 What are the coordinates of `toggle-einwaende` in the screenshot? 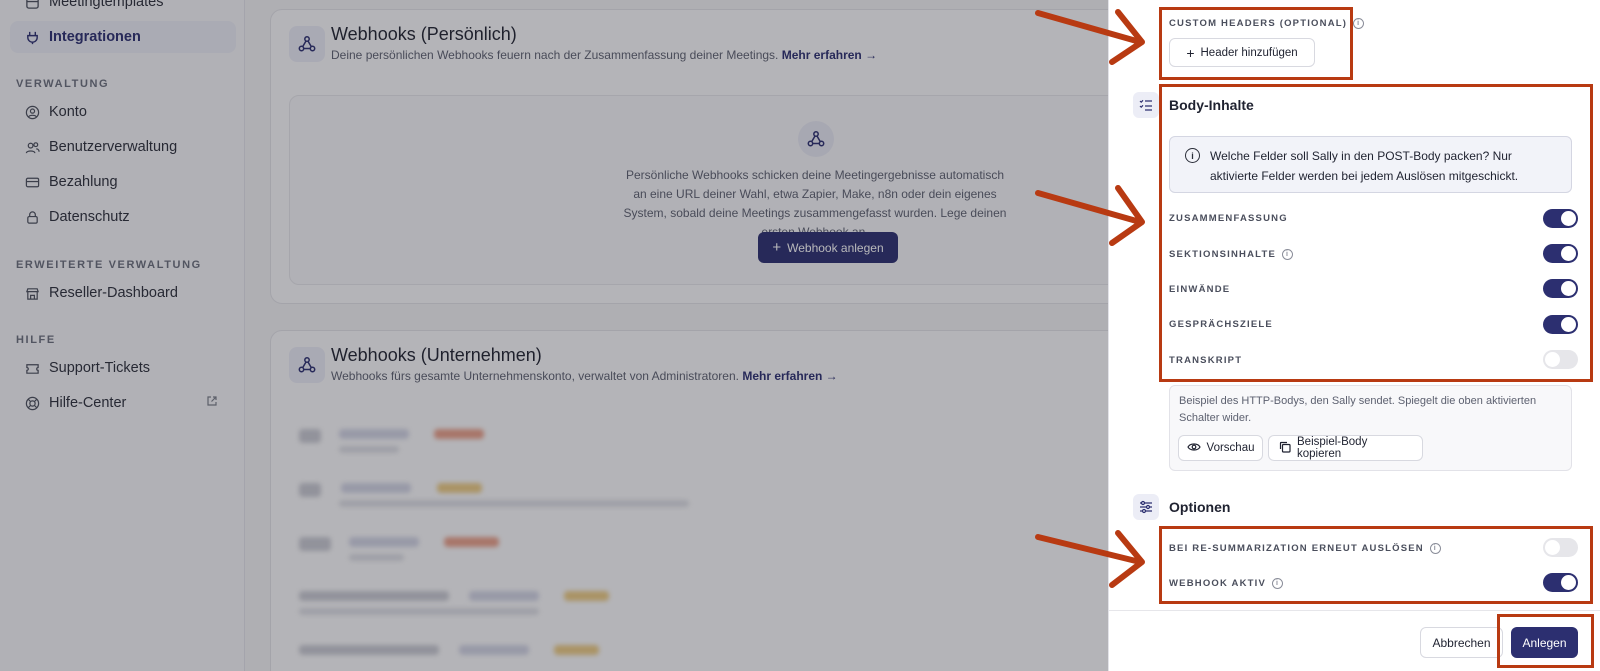 It's located at (1560, 288).